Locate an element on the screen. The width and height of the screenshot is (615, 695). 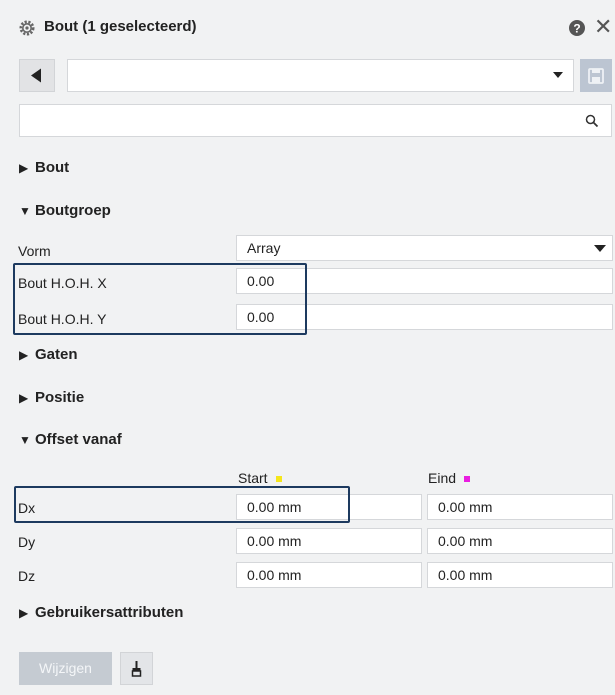
dz-end-value: 0.00 mm is located at coordinates (465, 575).